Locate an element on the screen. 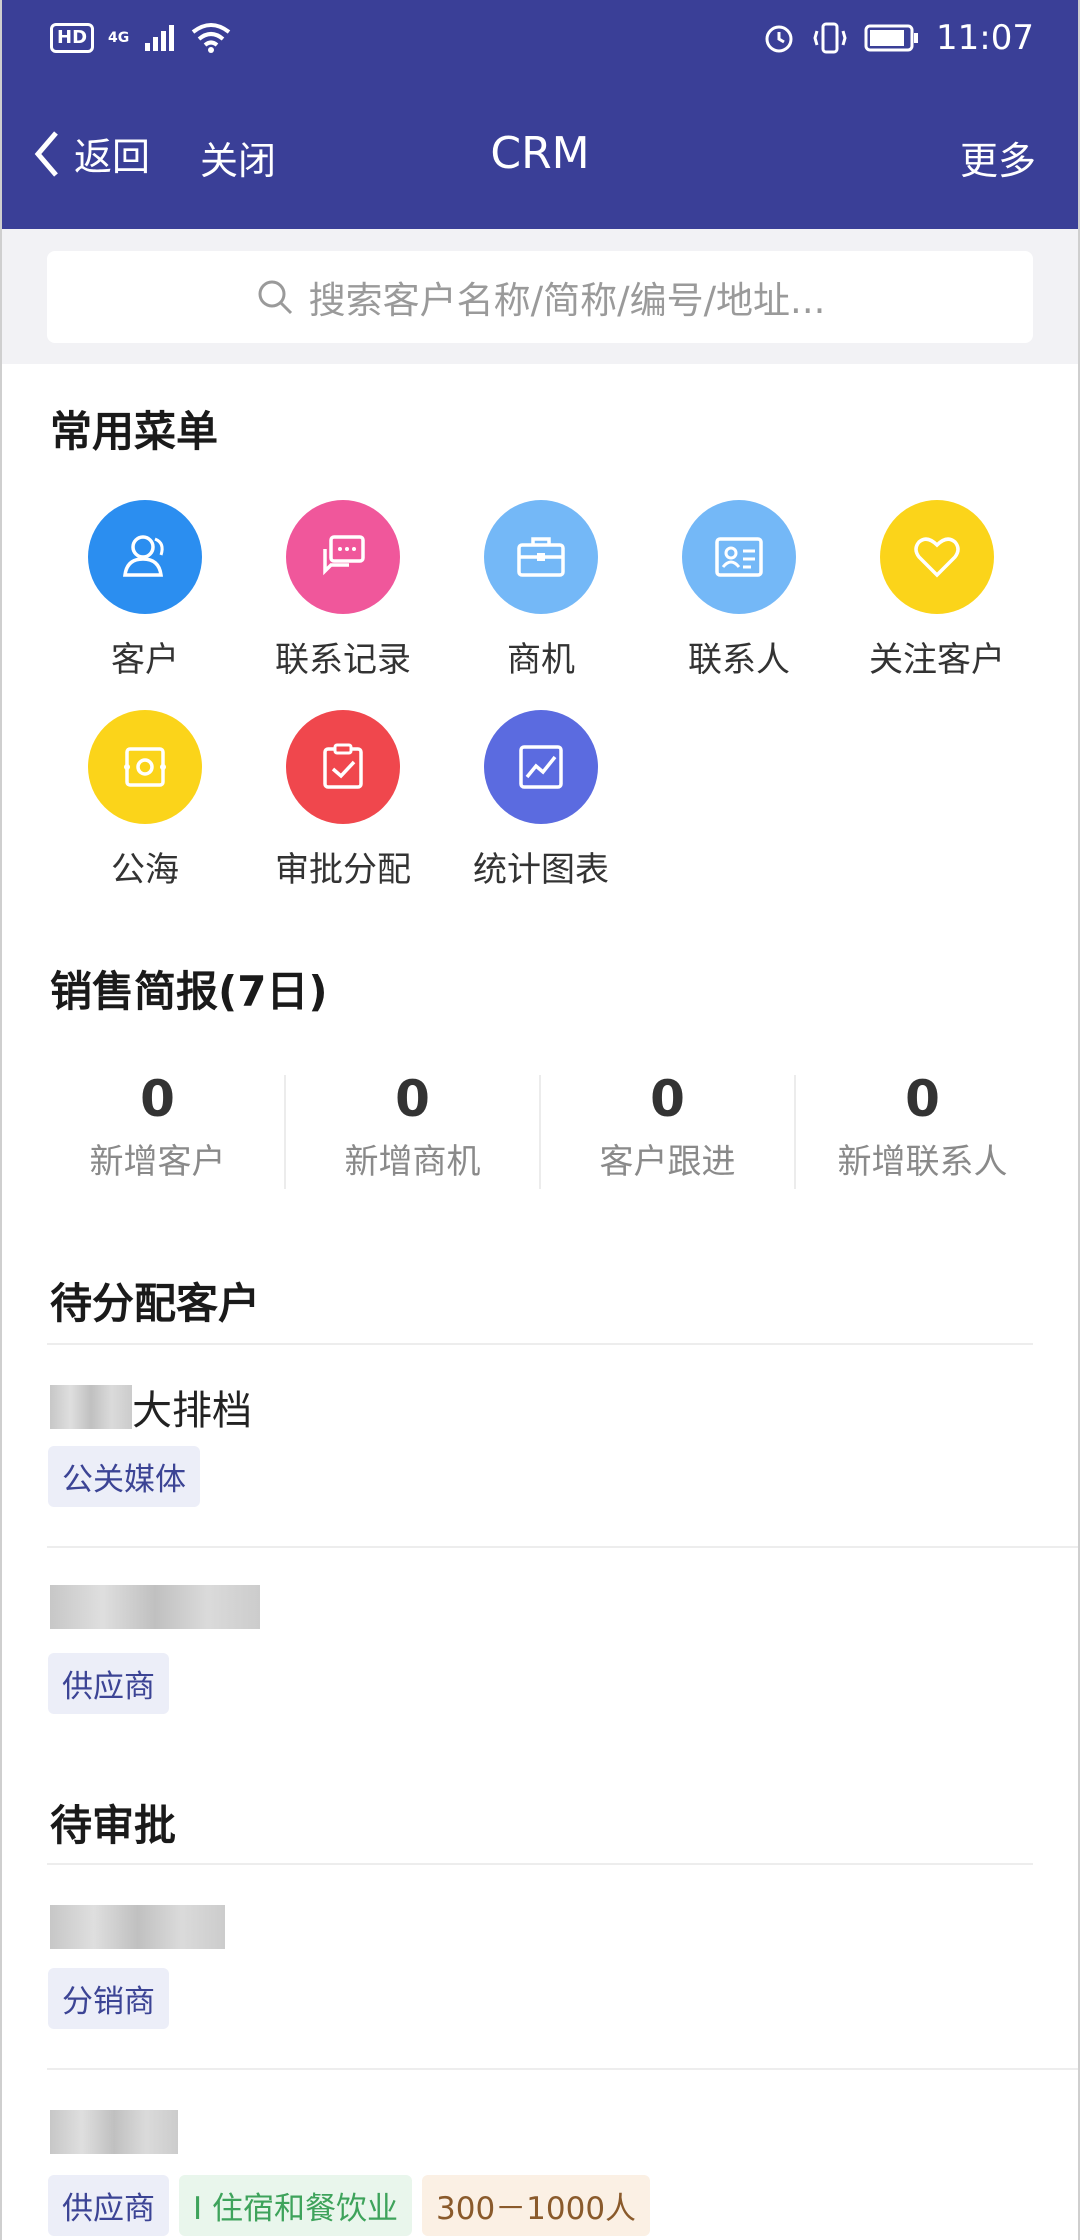 This screenshot has width=1080, height=2240. contact-card-icon is located at coordinates (739, 557).